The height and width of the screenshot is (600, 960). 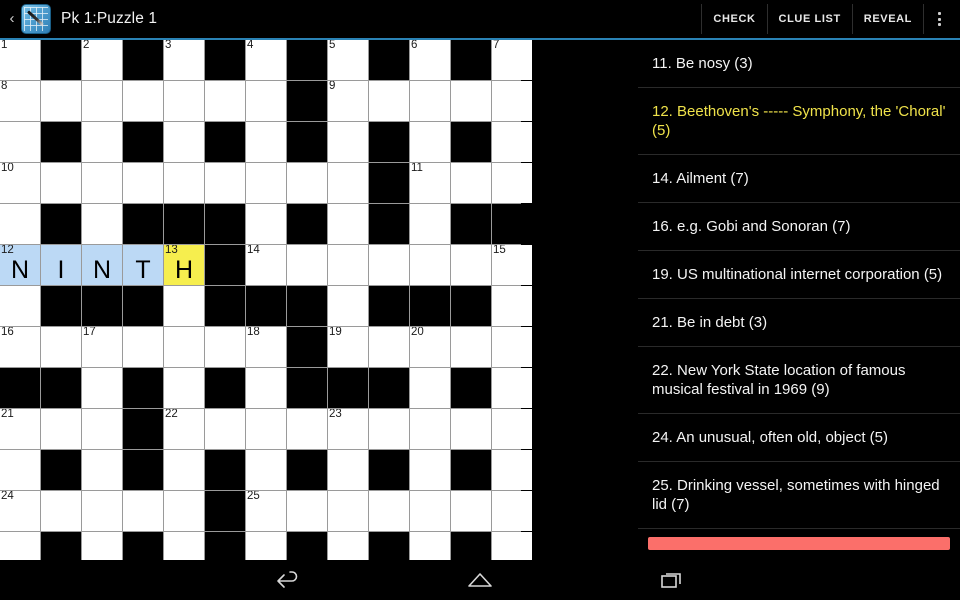 What do you see at coordinates (348, 101) in the screenshot?
I see `grid-cell: 9` at bounding box center [348, 101].